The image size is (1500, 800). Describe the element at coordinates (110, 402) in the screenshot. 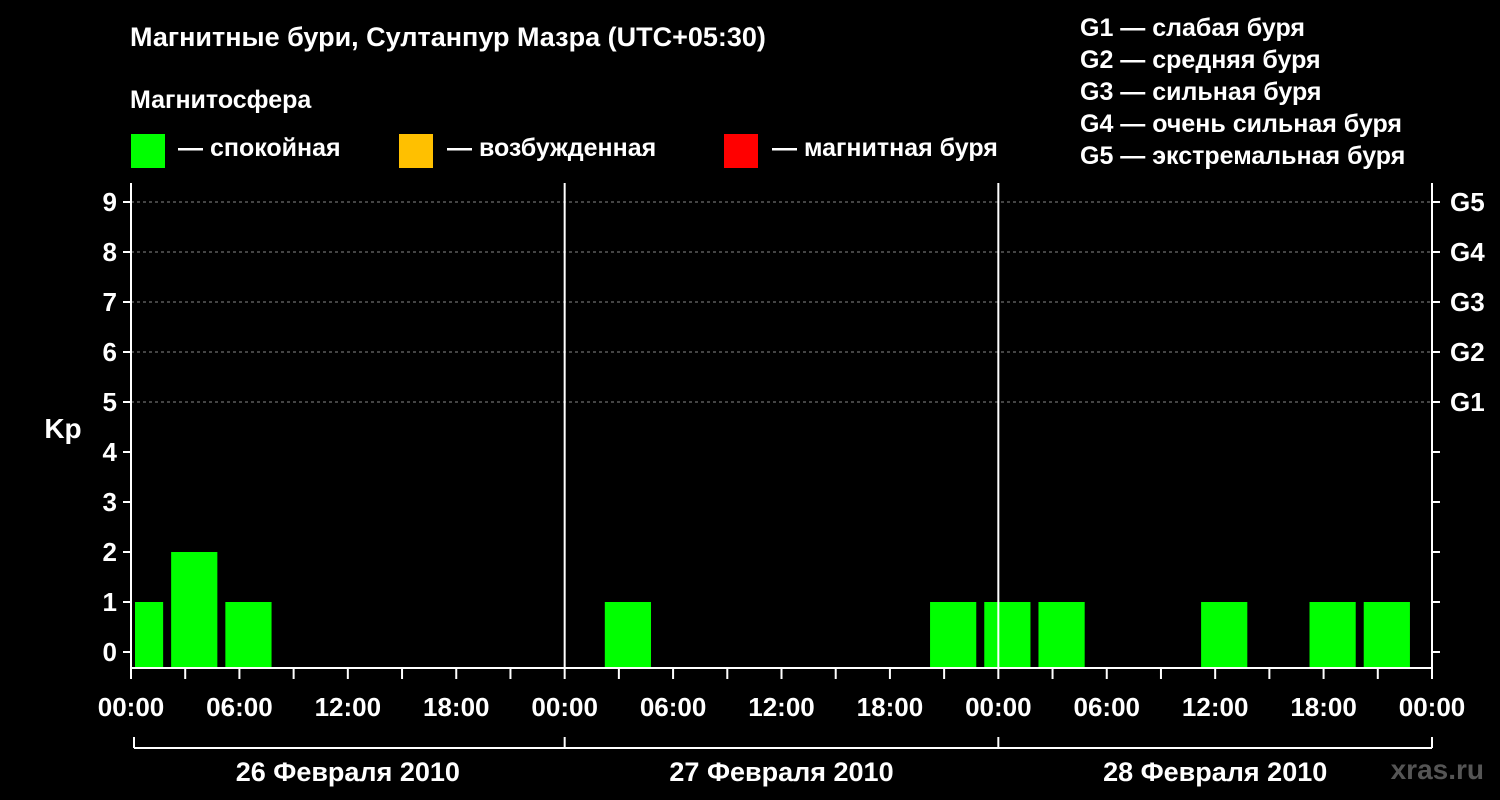

I see `y-tick-label: 5` at that location.